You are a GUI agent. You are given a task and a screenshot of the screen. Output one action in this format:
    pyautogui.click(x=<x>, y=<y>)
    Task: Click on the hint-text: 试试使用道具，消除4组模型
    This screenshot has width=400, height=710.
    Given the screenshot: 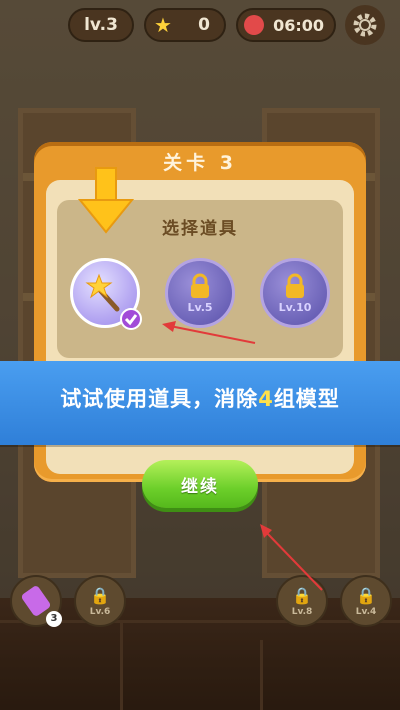 What is the action you would take?
    pyautogui.click(x=200, y=398)
    